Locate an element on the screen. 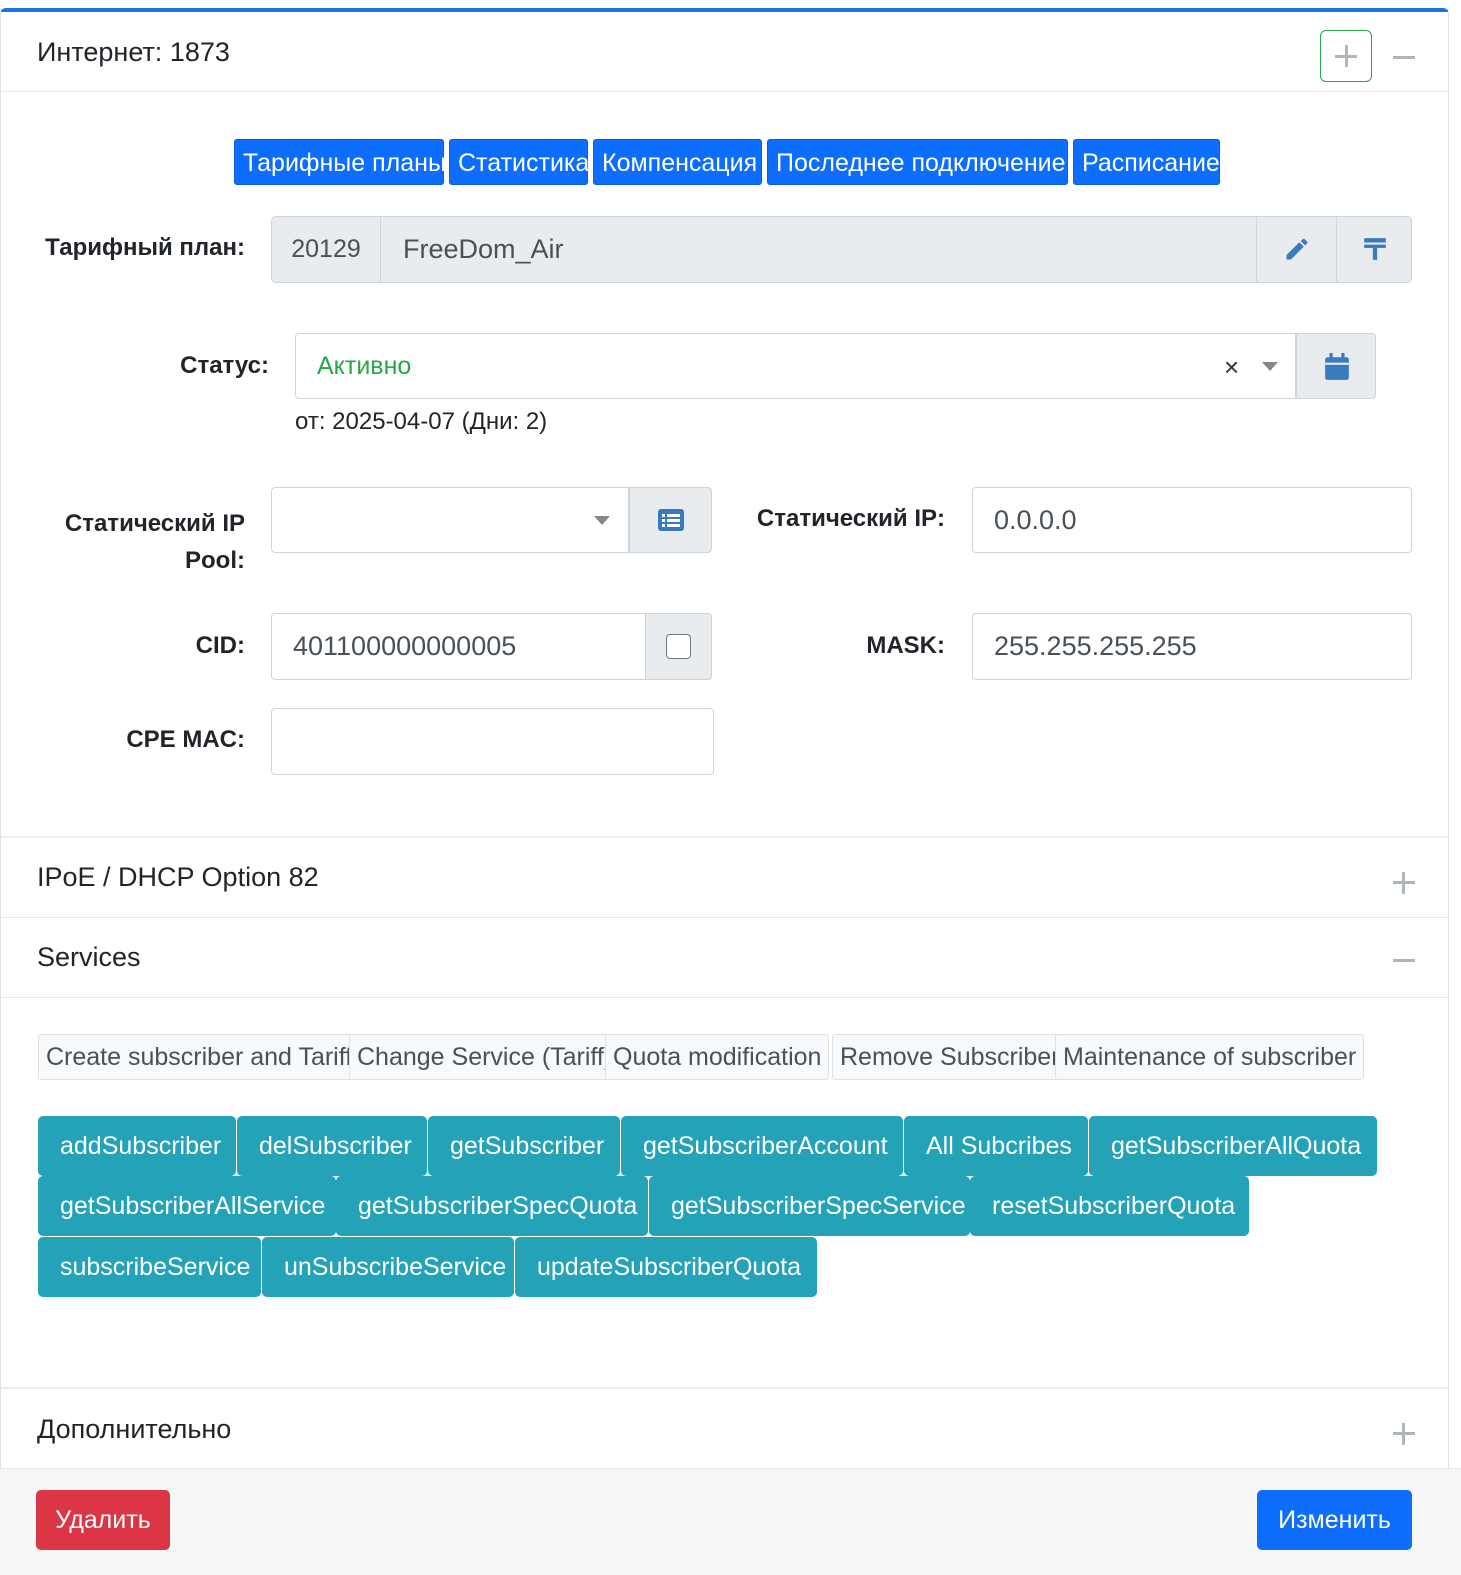 This screenshot has width=1461, height=1575. static-ip-input: 0.0.0.0 is located at coordinates (1192, 520).